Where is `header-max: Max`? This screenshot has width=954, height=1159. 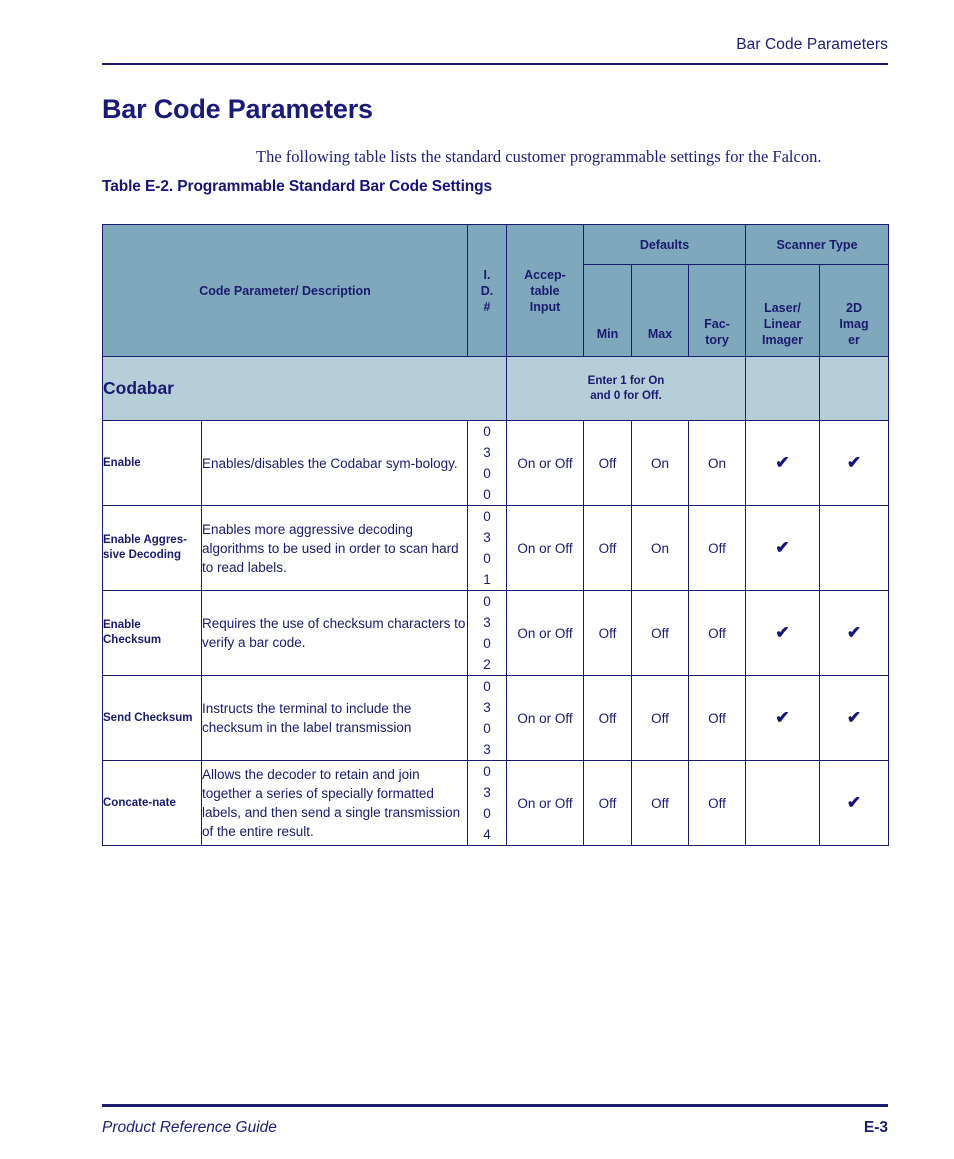 header-max: Max is located at coordinates (660, 310).